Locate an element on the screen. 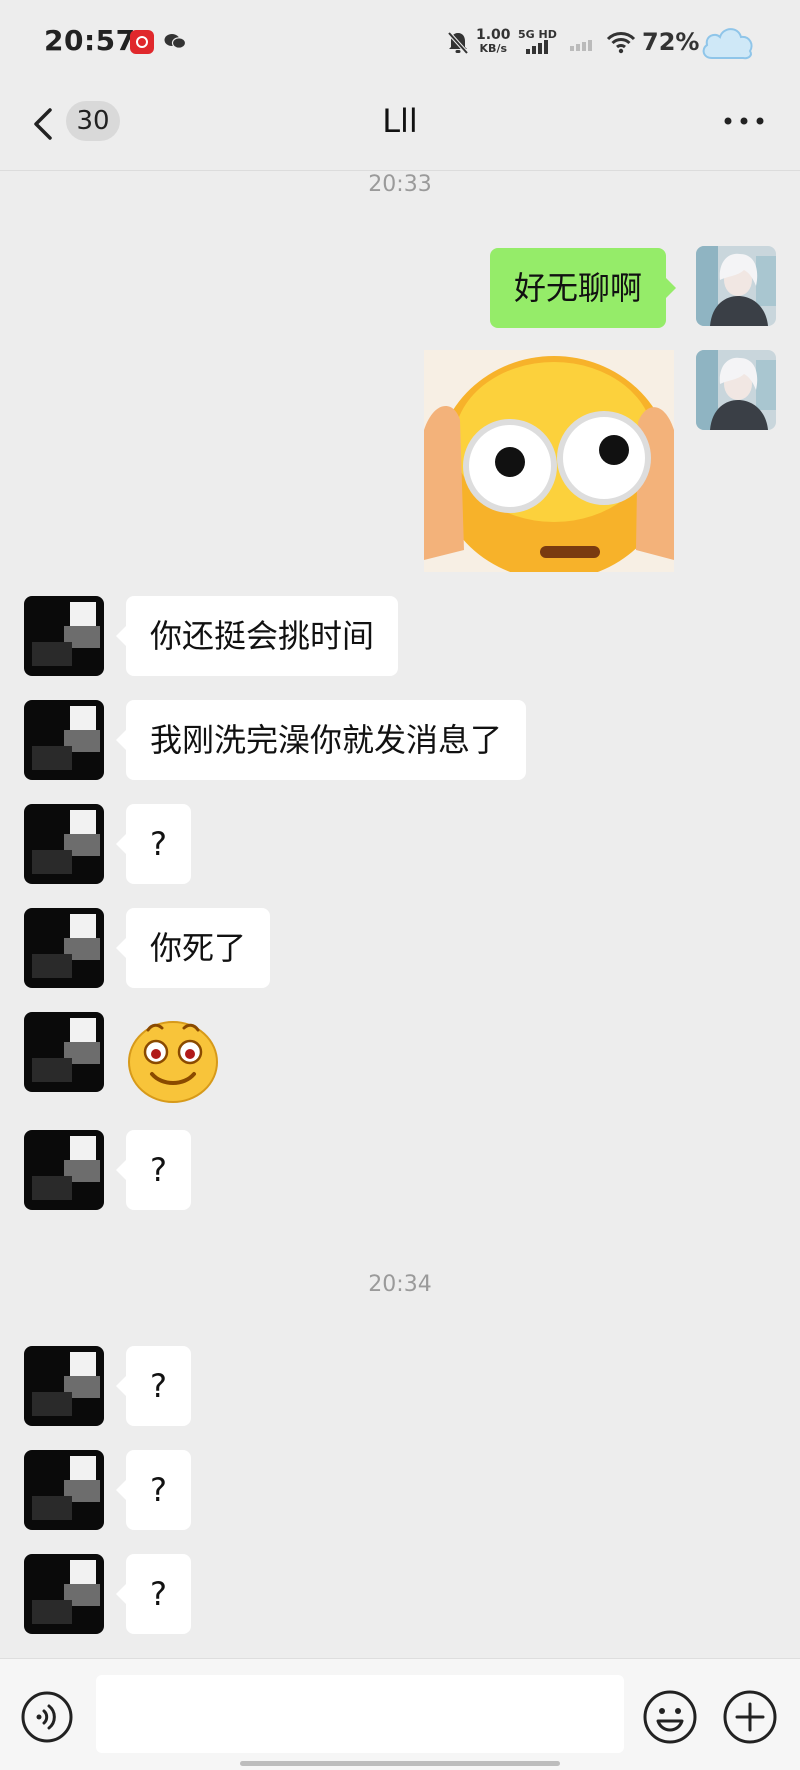 This screenshot has height=1770, width=800. plus-icon is located at coordinates (750, 1717).